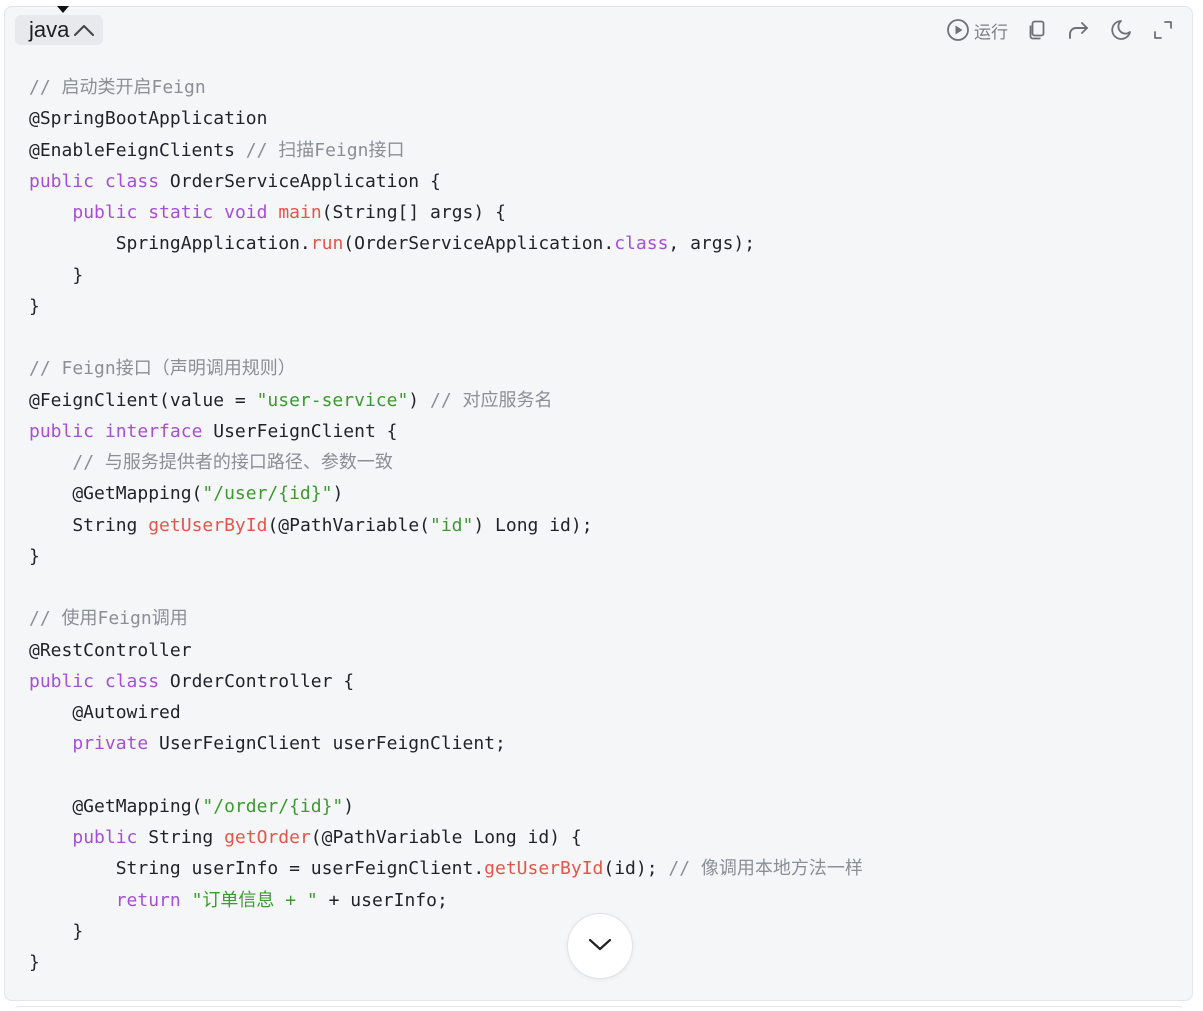 This screenshot has width=1203, height=1011. Describe the element at coordinates (257, 681) in the screenshot. I see `code-token-plain: OrderController {` at that location.